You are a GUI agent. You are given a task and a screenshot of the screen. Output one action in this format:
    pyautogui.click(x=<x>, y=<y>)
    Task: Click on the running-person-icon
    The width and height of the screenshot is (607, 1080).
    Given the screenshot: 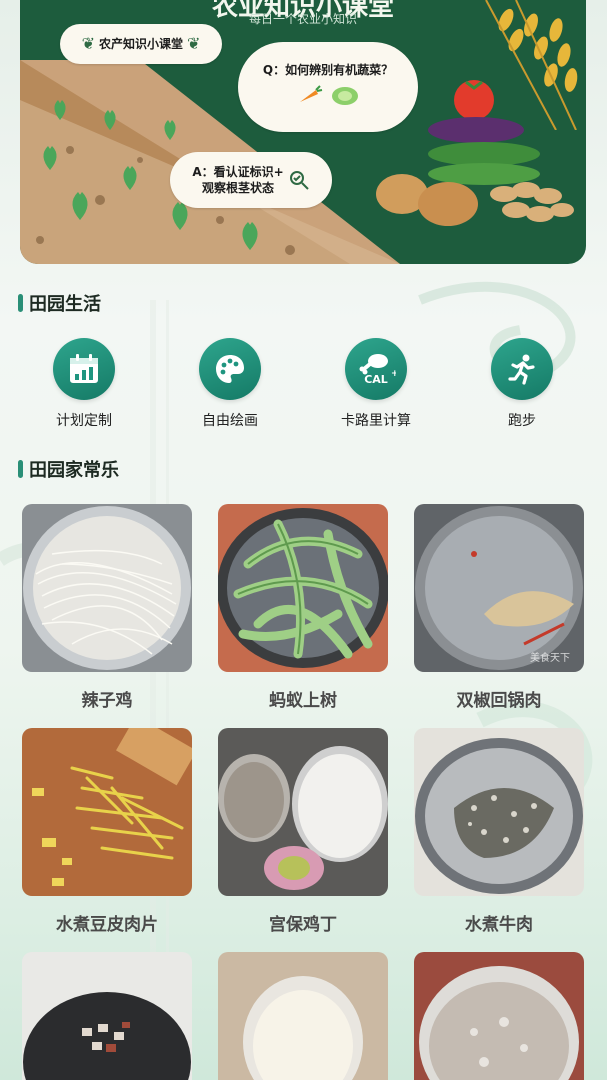 What is the action you would take?
    pyautogui.click(x=521, y=369)
    